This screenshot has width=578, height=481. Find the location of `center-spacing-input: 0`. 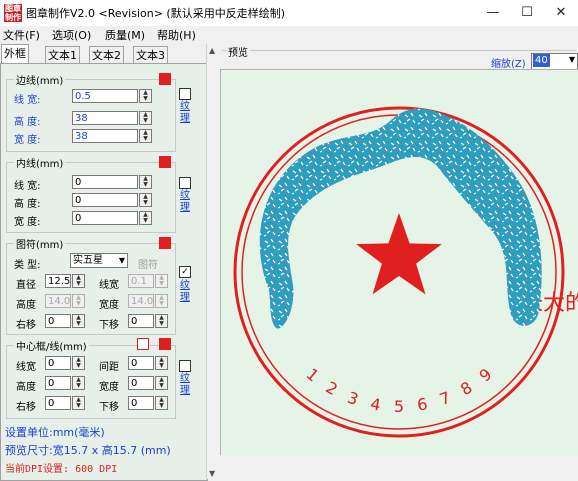

center-spacing-input: 0 is located at coordinates (141, 363).